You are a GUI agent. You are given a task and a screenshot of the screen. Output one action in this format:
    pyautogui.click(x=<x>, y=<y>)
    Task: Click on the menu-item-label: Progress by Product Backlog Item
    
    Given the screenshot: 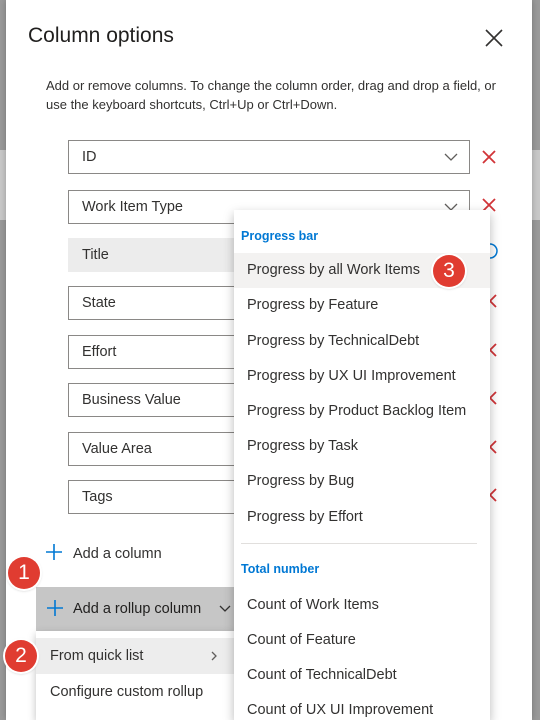 What is the action you would take?
    pyautogui.click(x=357, y=411)
    